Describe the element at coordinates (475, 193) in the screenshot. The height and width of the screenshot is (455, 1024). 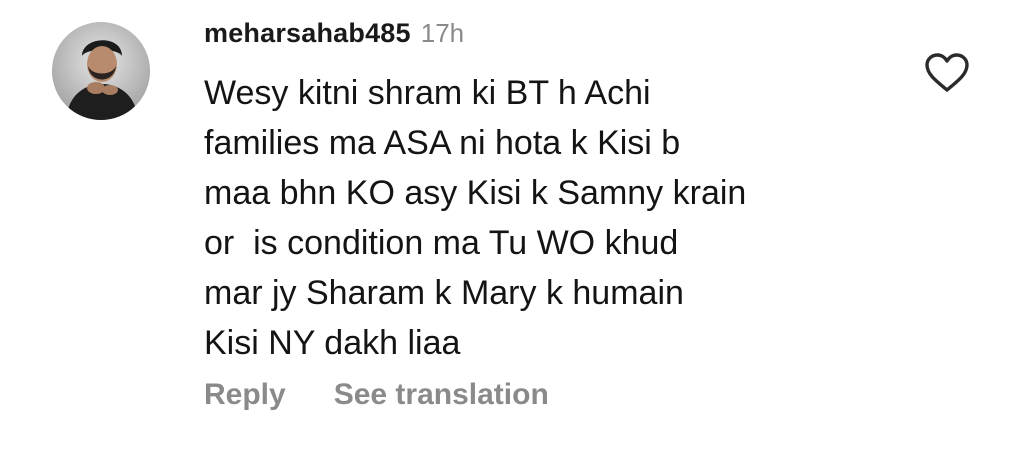
I see `comment-text-line: maa bhn KO asy Kisi k Samny krain` at that location.